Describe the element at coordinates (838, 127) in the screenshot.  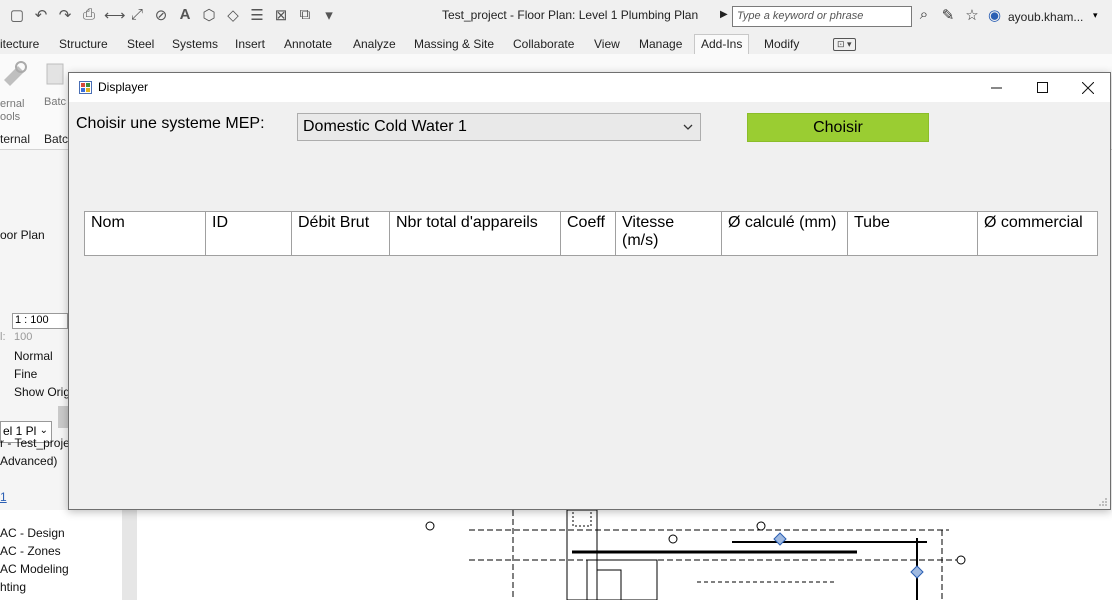
I see `choose-button: Choisir` at that location.